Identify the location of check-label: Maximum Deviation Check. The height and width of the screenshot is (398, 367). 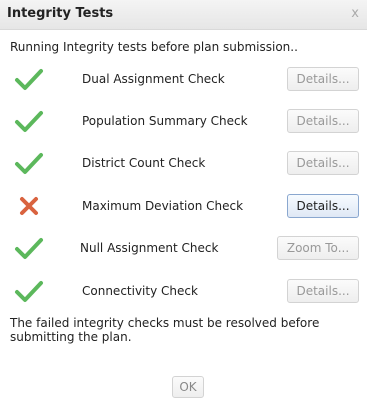
(163, 206).